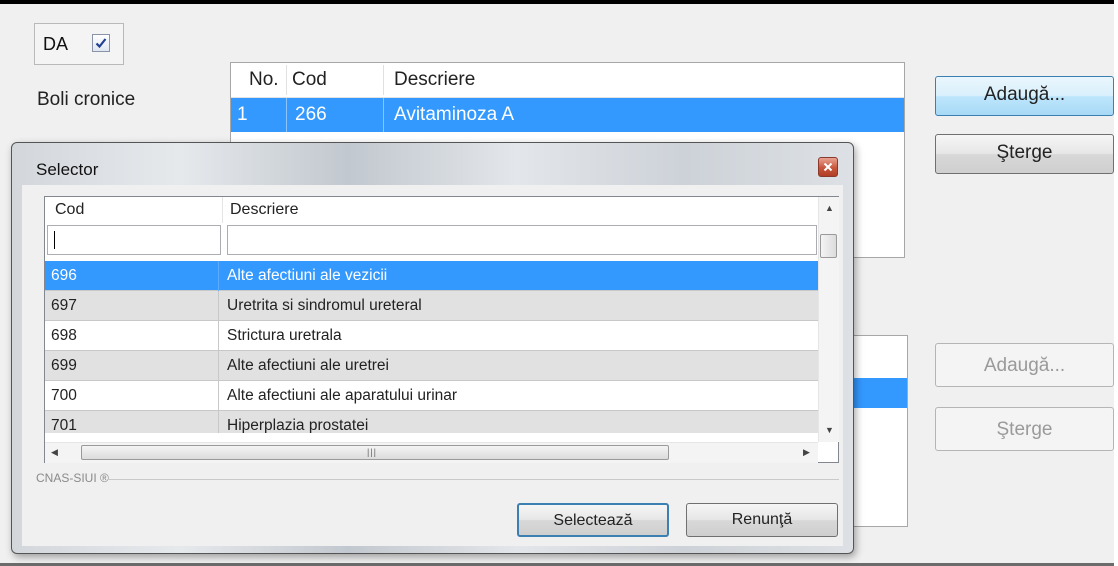  Describe the element at coordinates (56, 44) in the screenshot. I see `da-label: DA` at that location.